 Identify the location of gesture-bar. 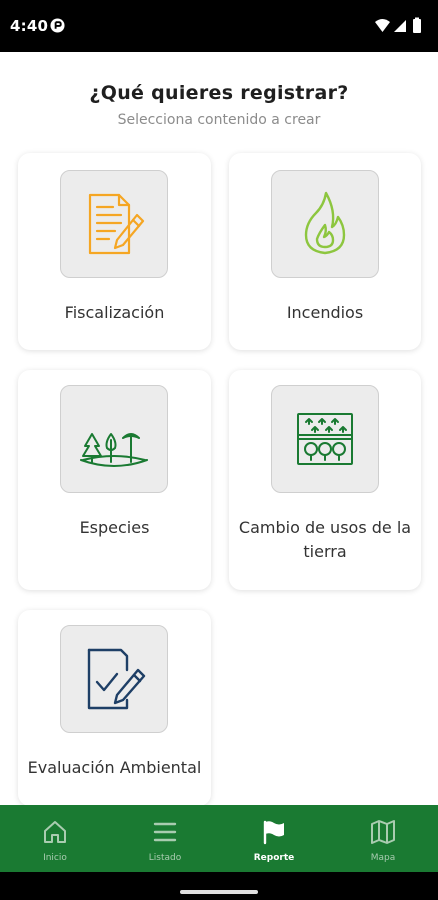
(219, 886).